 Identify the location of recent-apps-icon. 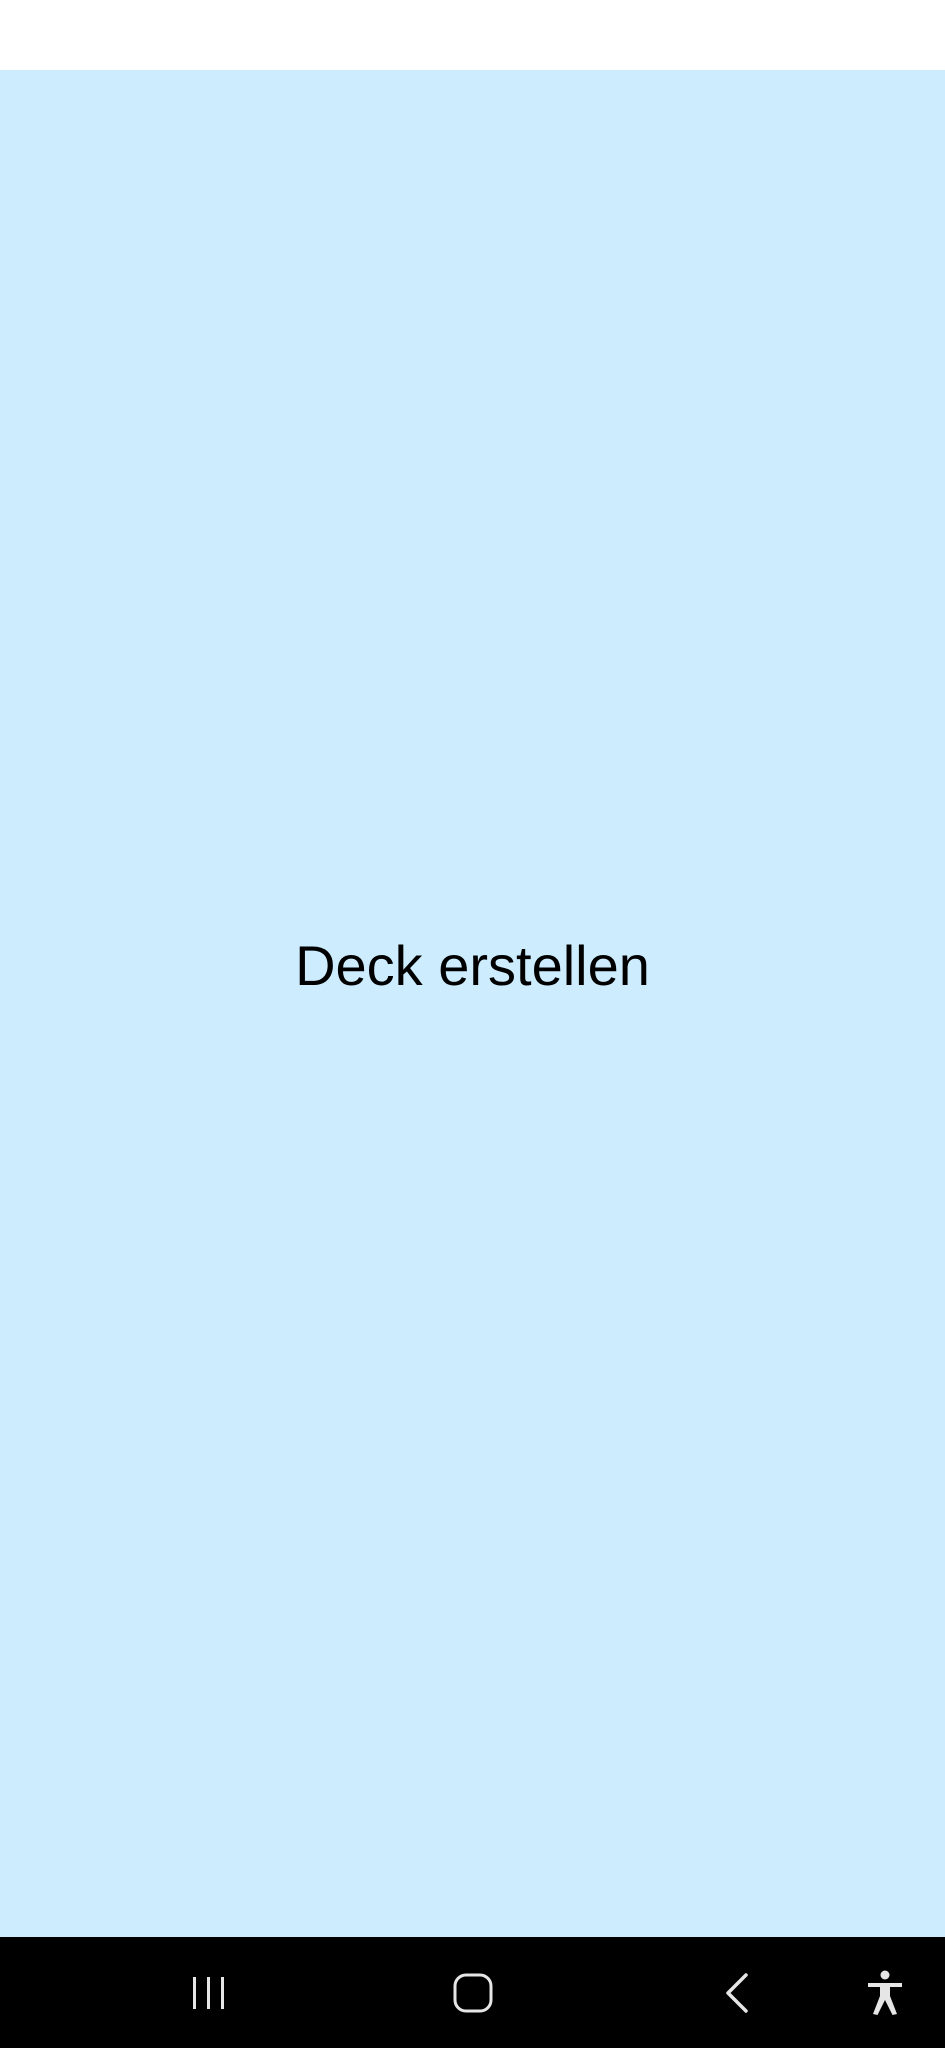
(208, 1992).